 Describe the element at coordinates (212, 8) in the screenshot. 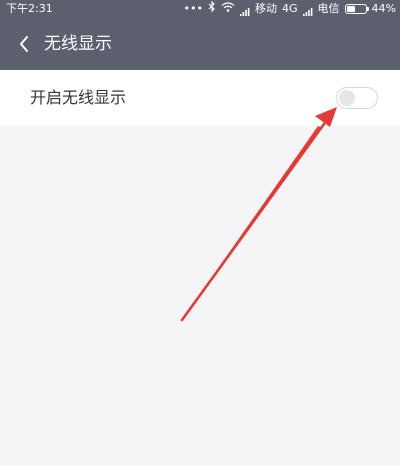

I see `bluetooth-icon` at that location.